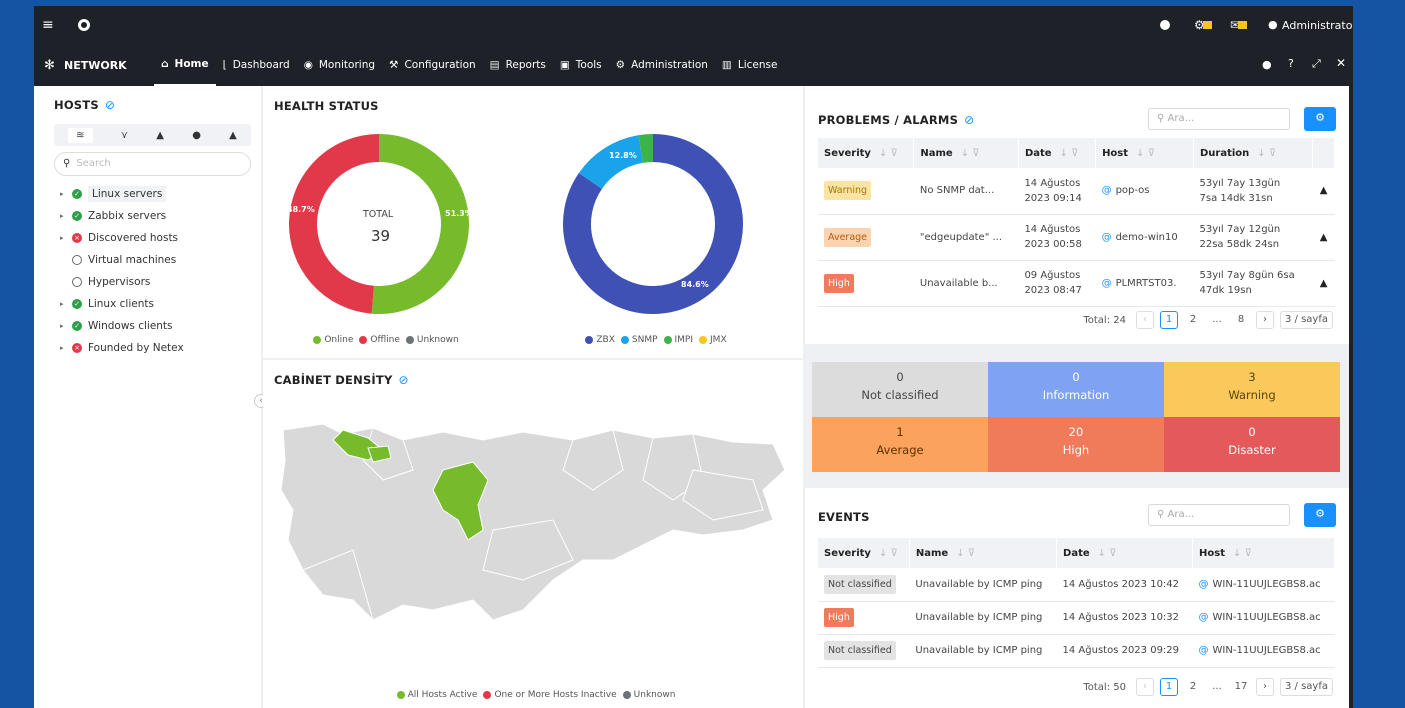 The width and height of the screenshot is (1405, 708). Describe the element at coordinates (1076, 389) in the screenshot. I see `severity-tile: 0 Information` at that location.